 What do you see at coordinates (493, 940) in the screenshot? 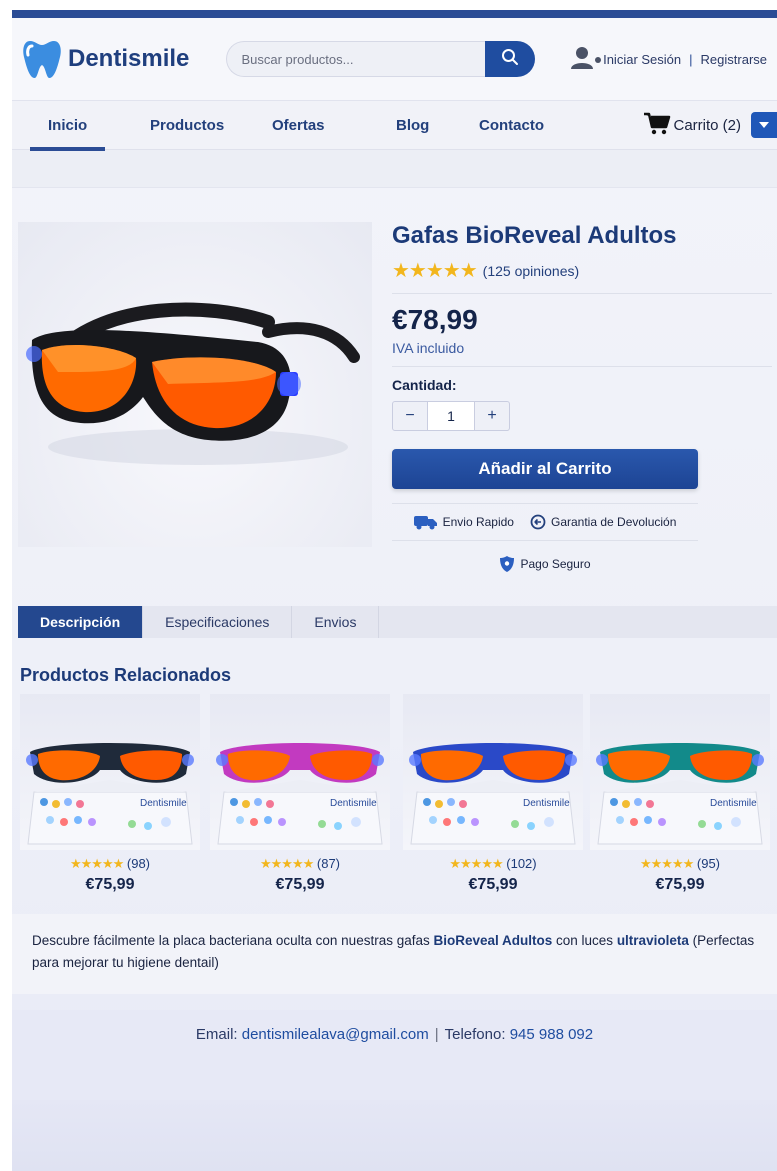
I see `description-product-name: BioReveal Adultos` at bounding box center [493, 940].